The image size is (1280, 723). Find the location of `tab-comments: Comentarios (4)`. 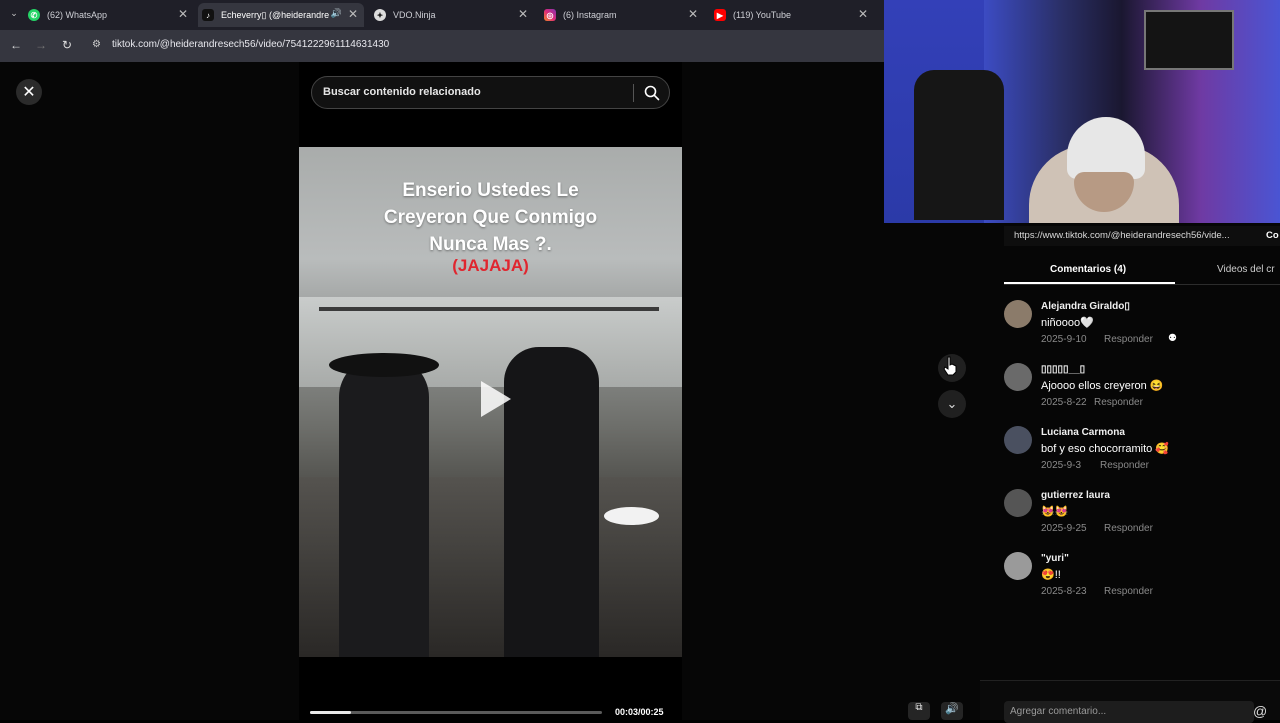

tab-comments: Comentarios (4) is located at coordinates (1088, 269).